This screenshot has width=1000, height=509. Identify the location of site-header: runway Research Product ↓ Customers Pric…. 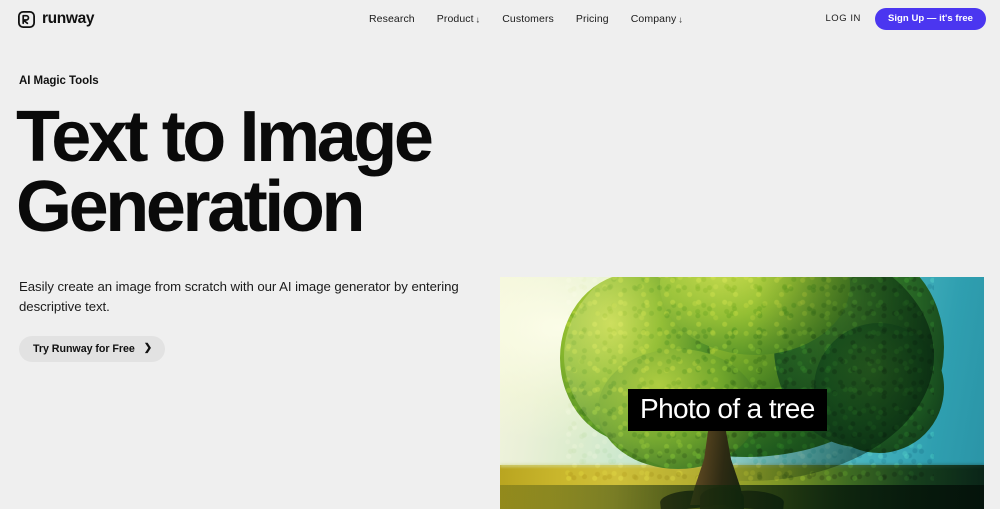
(500, 19).